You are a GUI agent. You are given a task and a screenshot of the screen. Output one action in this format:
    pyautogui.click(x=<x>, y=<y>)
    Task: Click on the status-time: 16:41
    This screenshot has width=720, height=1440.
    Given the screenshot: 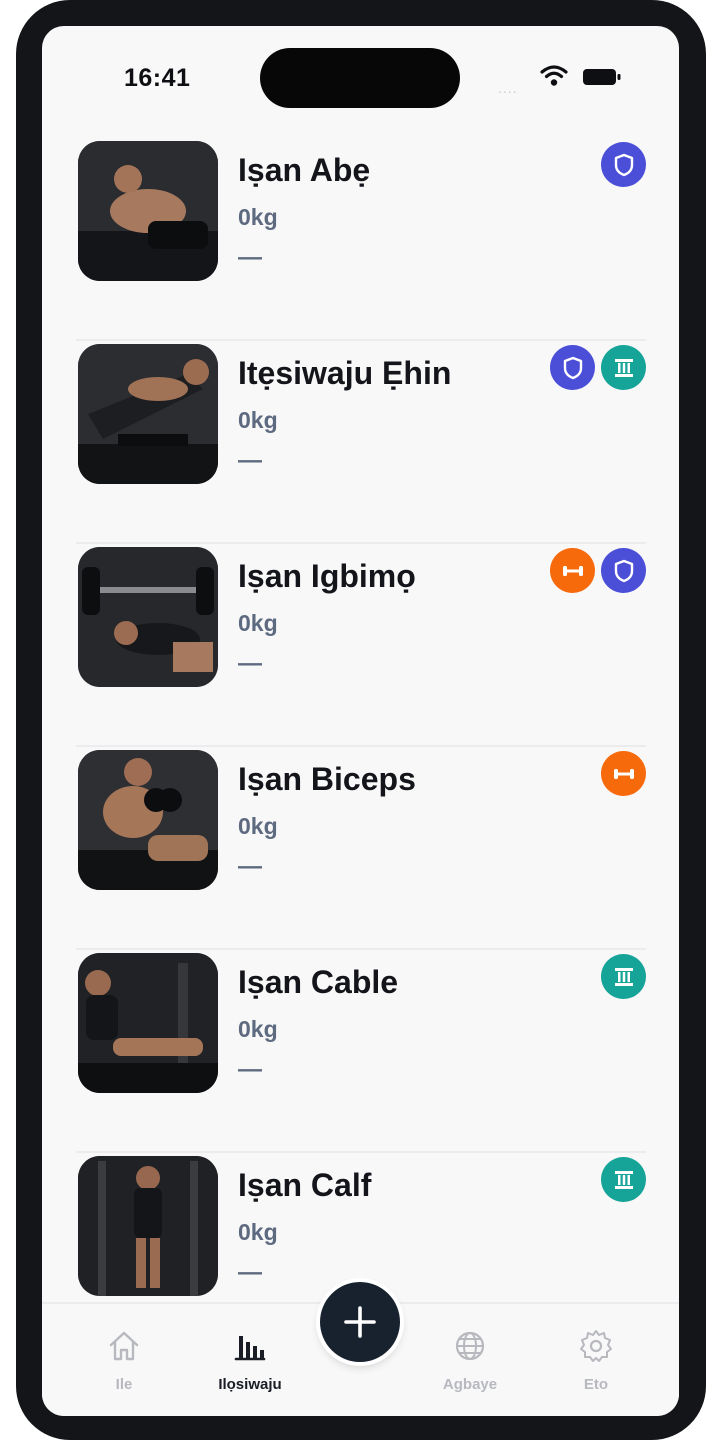 What is the action you would take?
    pyautogui.click(x=157, y=78)
    